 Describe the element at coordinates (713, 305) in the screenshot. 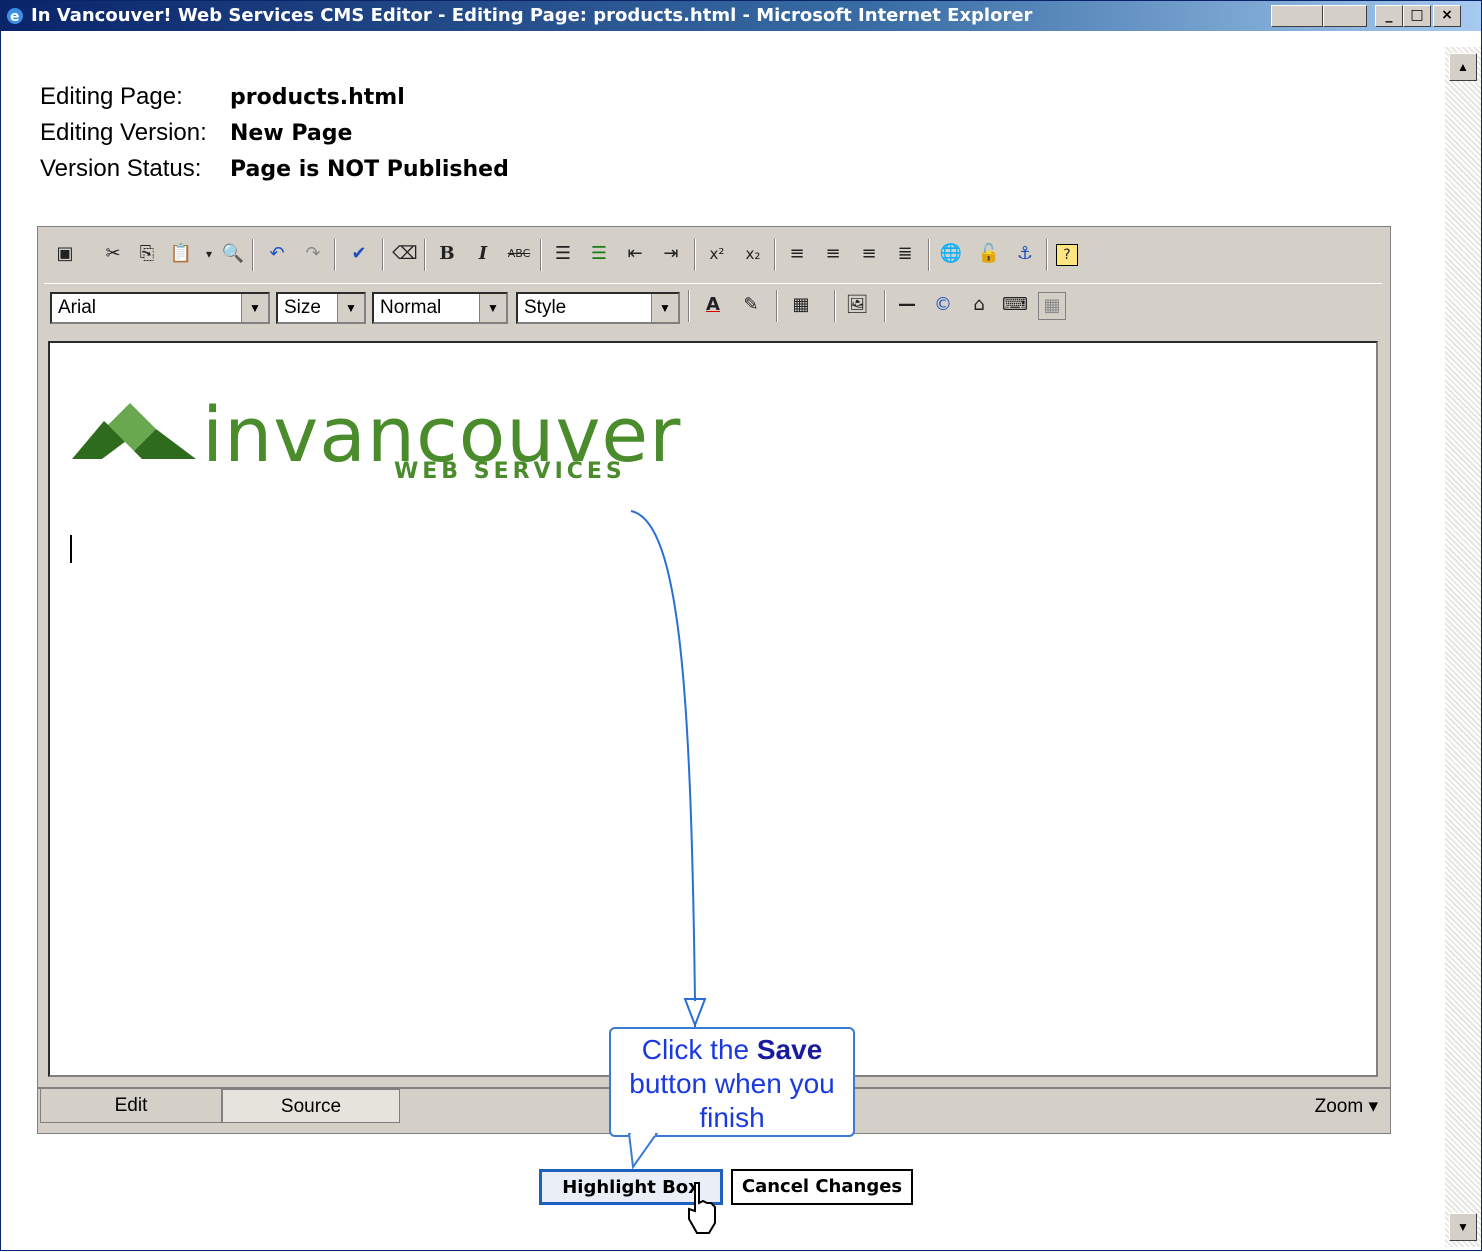

I see `font-color-icon: A` at that location.